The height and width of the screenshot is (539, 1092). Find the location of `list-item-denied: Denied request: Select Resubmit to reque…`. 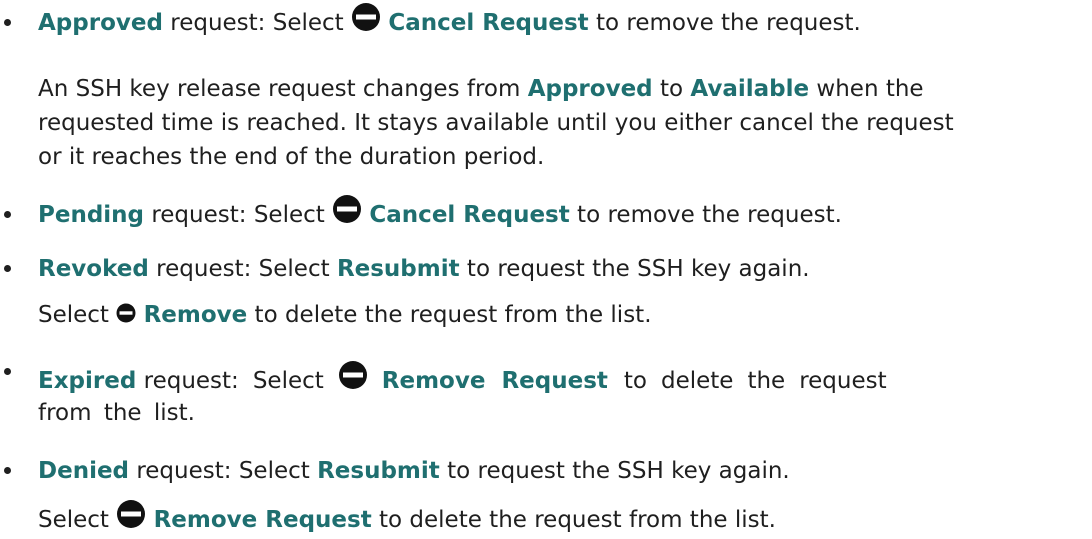

list-item-denied: Denied request: Select Resubmit to reque… is located at coordinates (414, 471).